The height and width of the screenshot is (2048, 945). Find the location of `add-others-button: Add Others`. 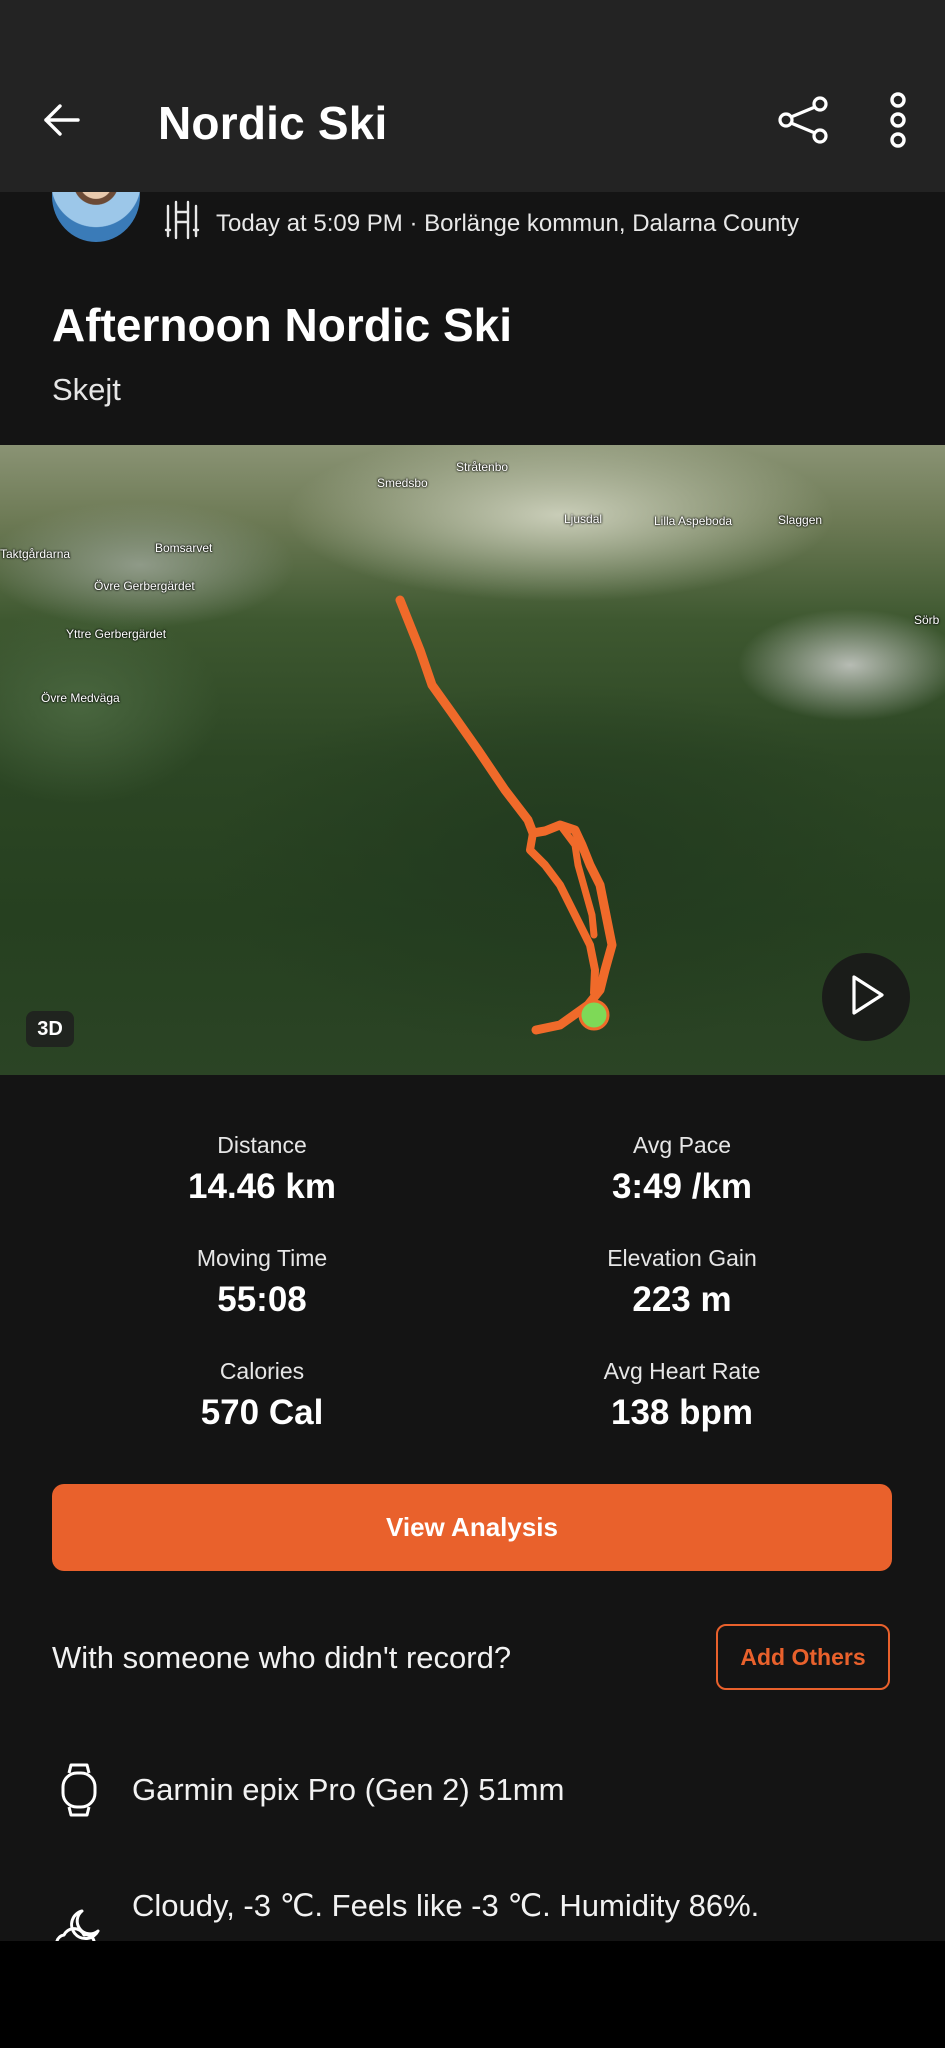

add-others-button: Add Others is located at coordinates (803, 1657).